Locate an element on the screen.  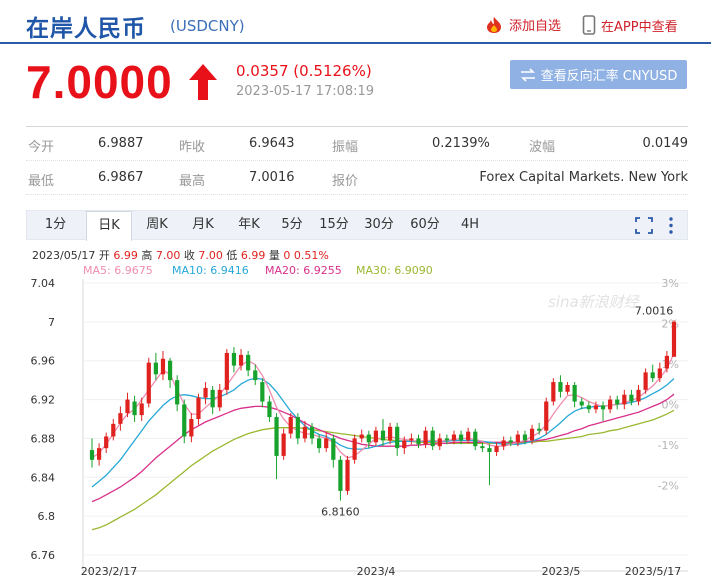
stat-label: 今开 is located at coordinates (41, 147).